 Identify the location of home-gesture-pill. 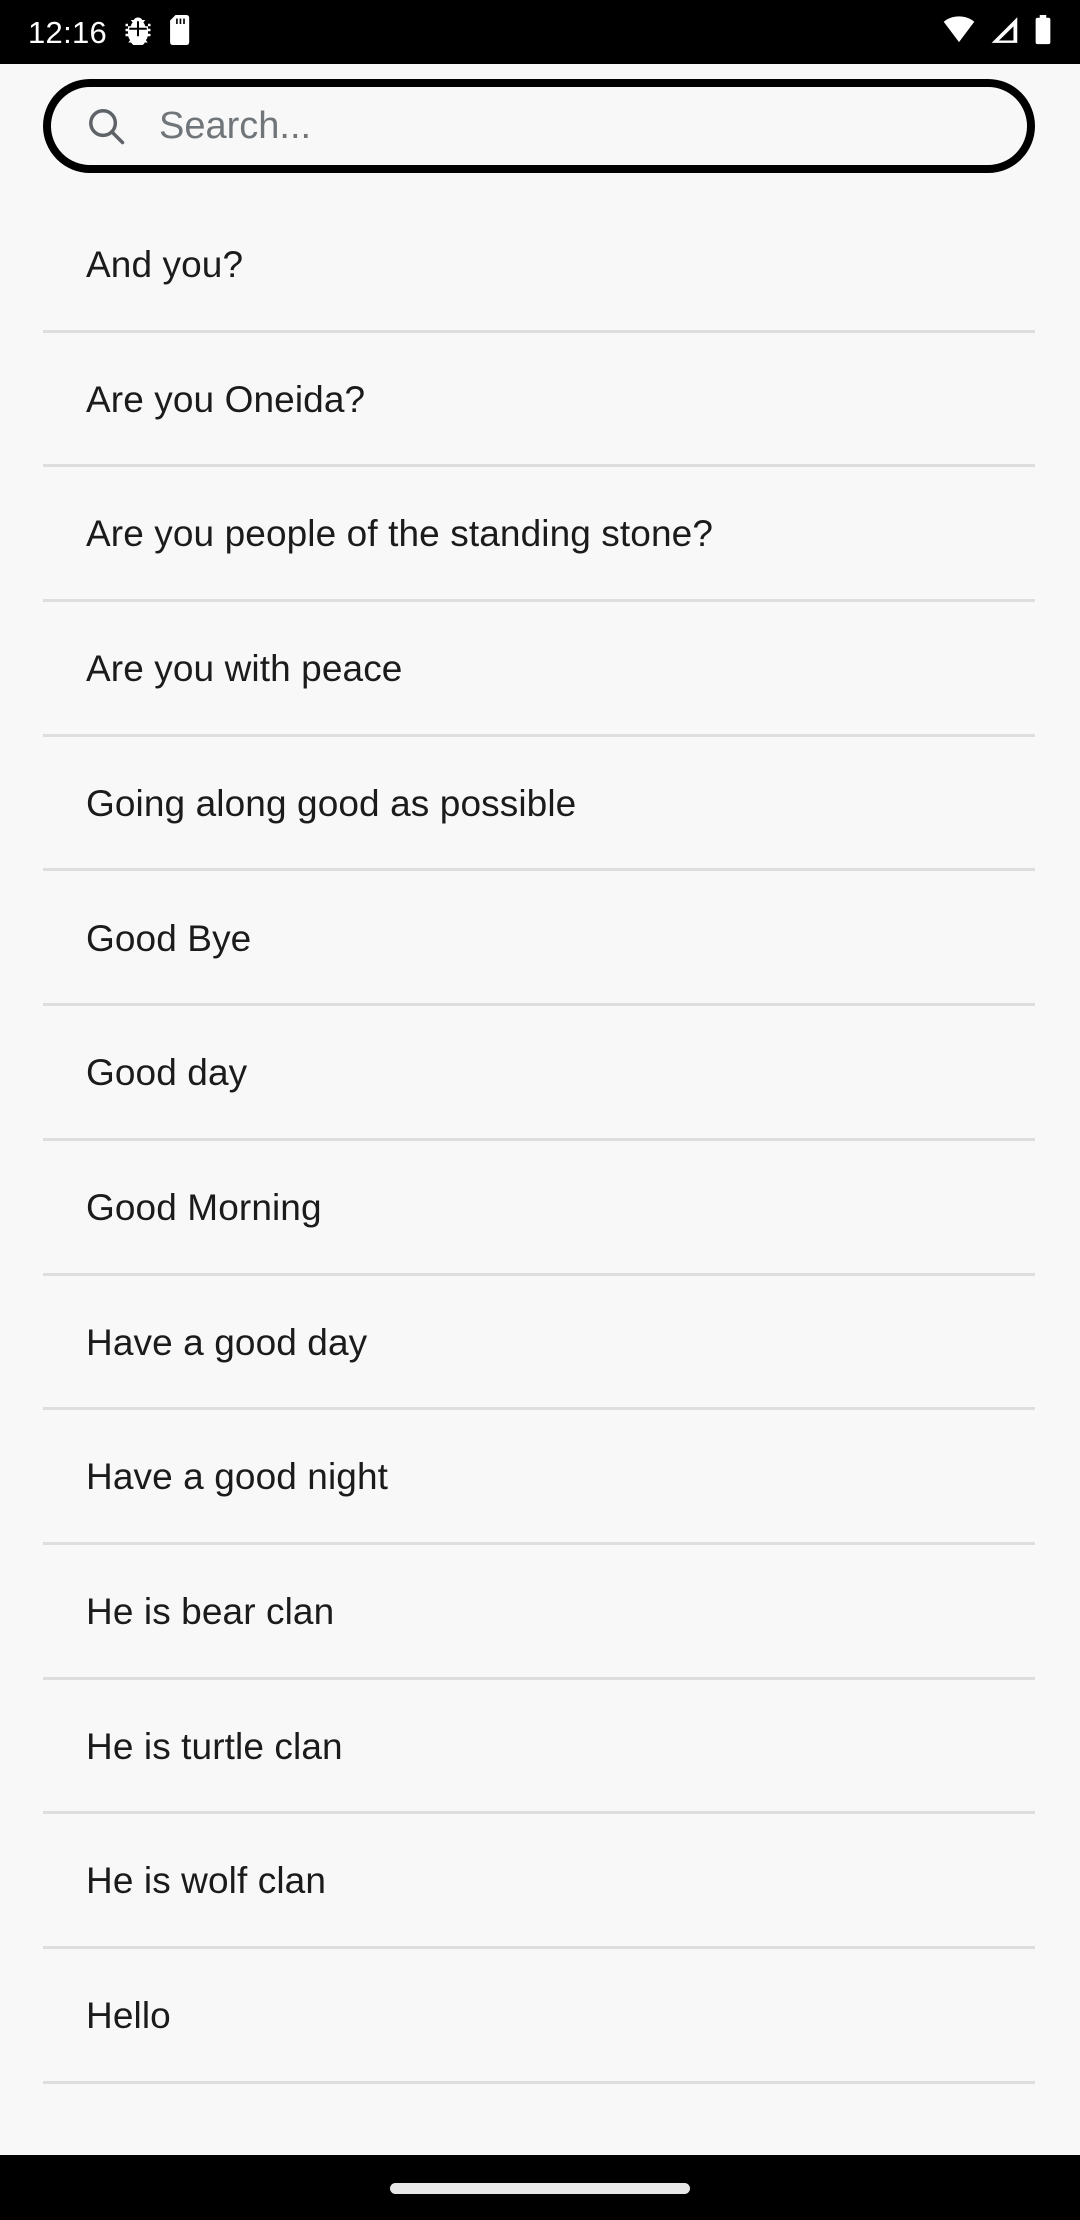
(540, 2188).